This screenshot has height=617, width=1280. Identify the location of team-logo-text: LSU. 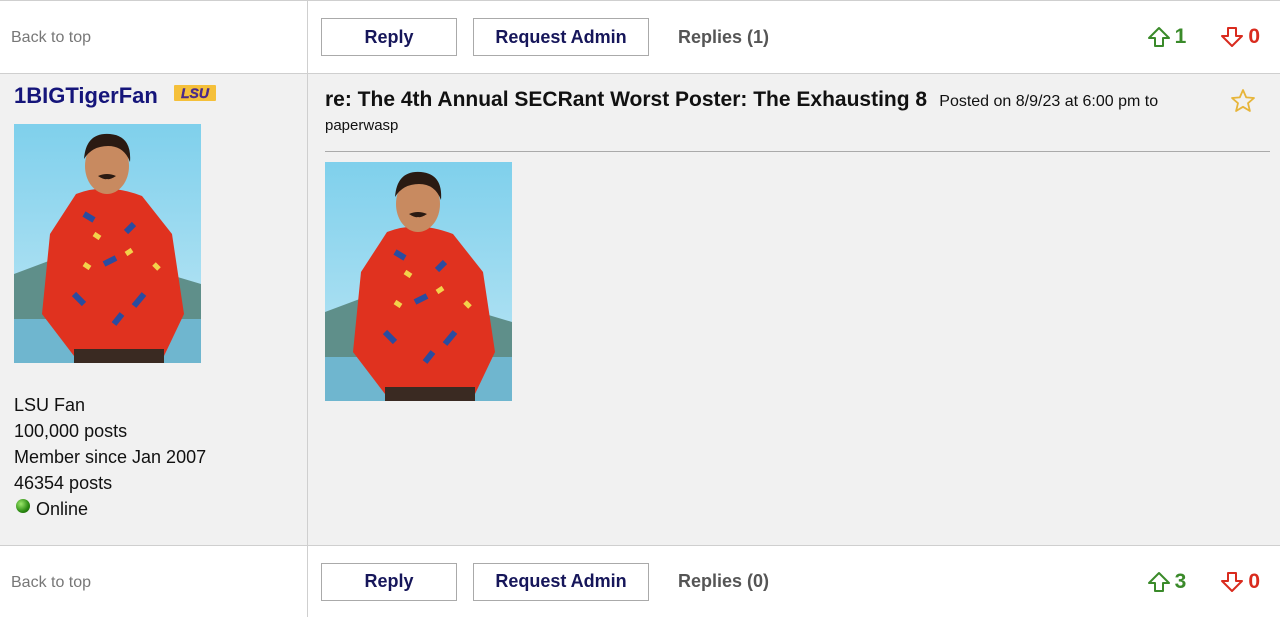
(195, 93).